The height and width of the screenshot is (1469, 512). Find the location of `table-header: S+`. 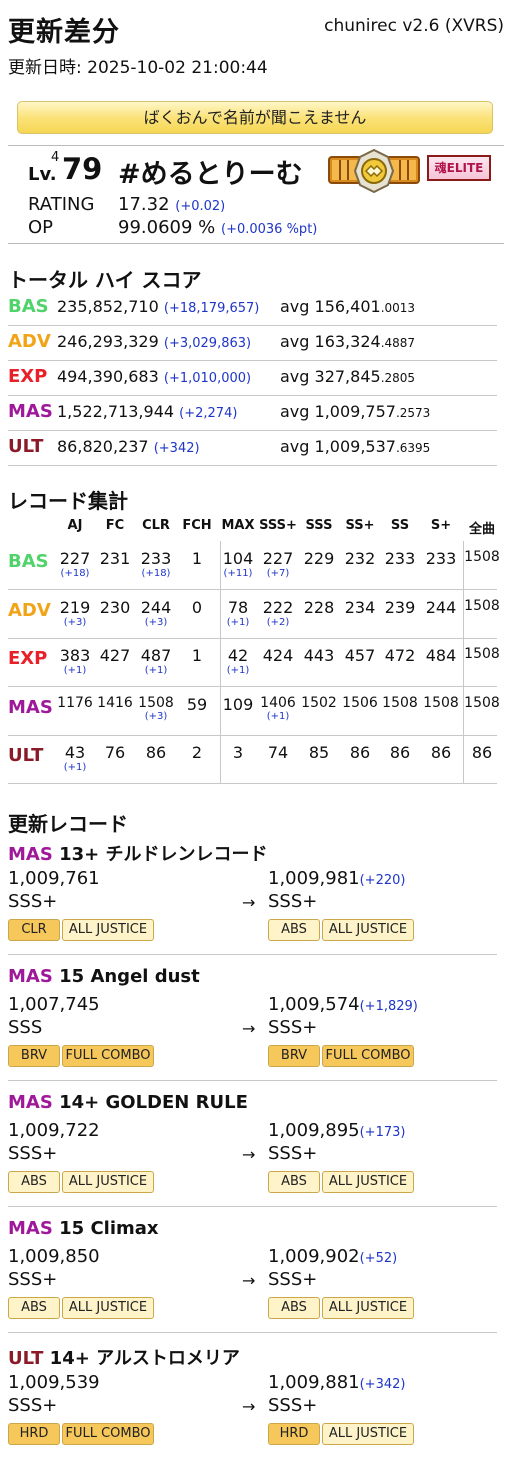

table-header: S+ is located at coordinates (441, 525).